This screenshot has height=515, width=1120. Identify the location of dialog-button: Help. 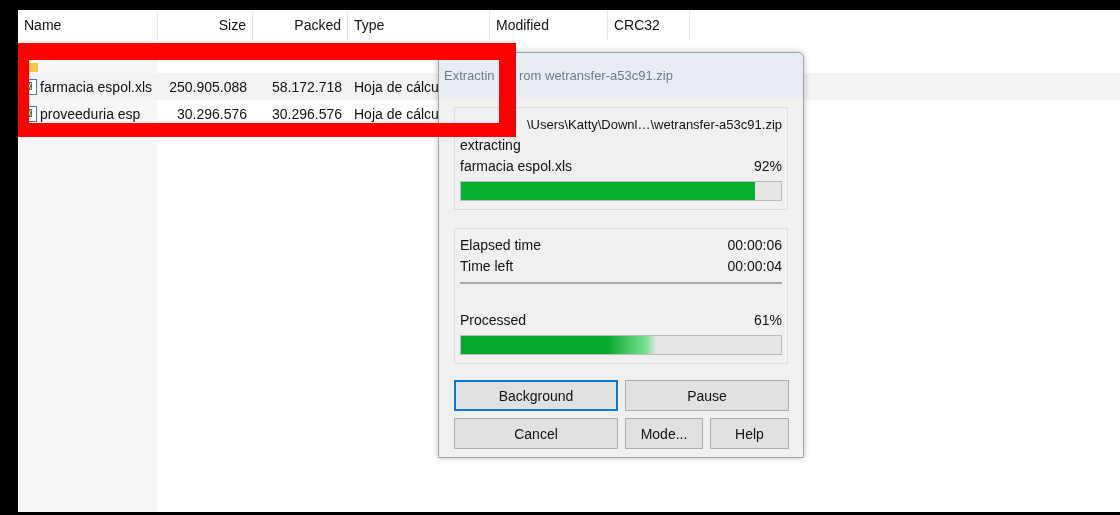
(749, 433).